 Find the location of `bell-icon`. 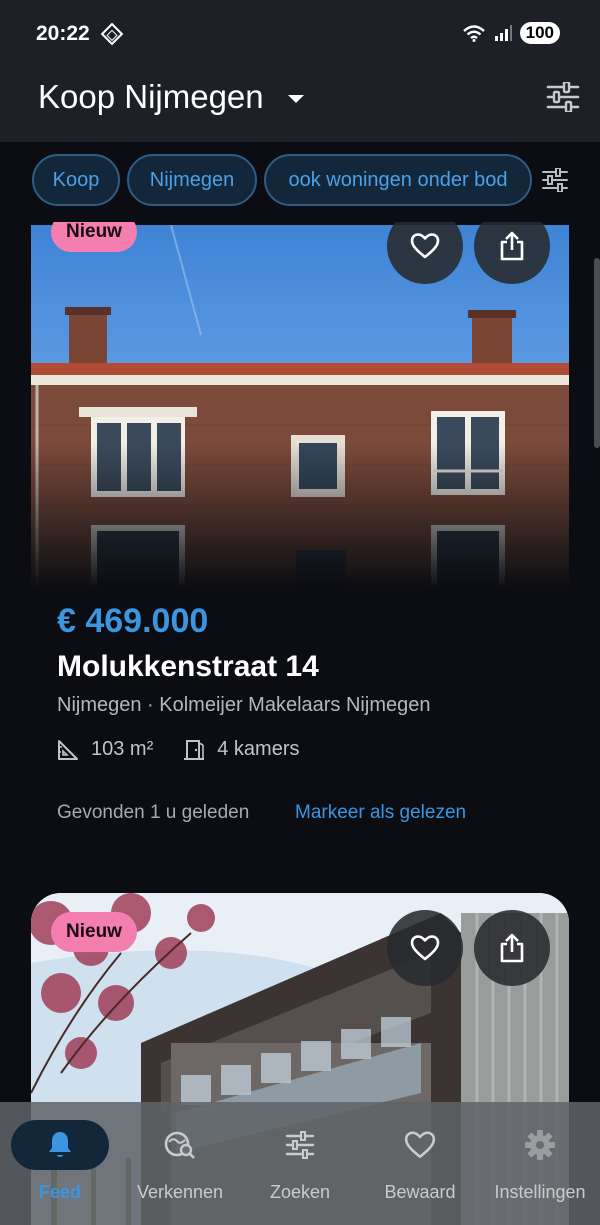

bell-icon is located at coordinates (60, 1144).